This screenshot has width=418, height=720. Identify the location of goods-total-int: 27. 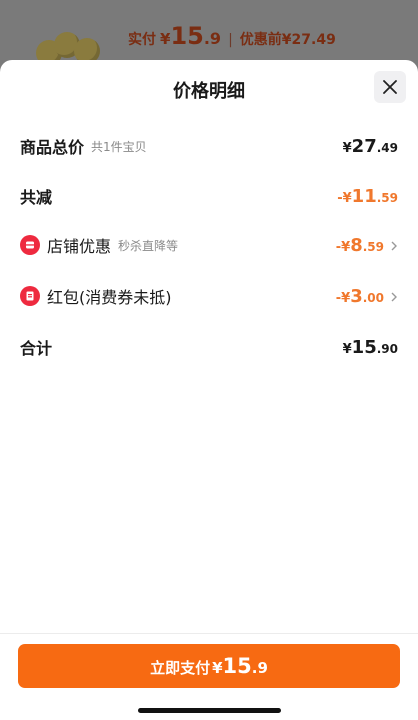
(364, 146).